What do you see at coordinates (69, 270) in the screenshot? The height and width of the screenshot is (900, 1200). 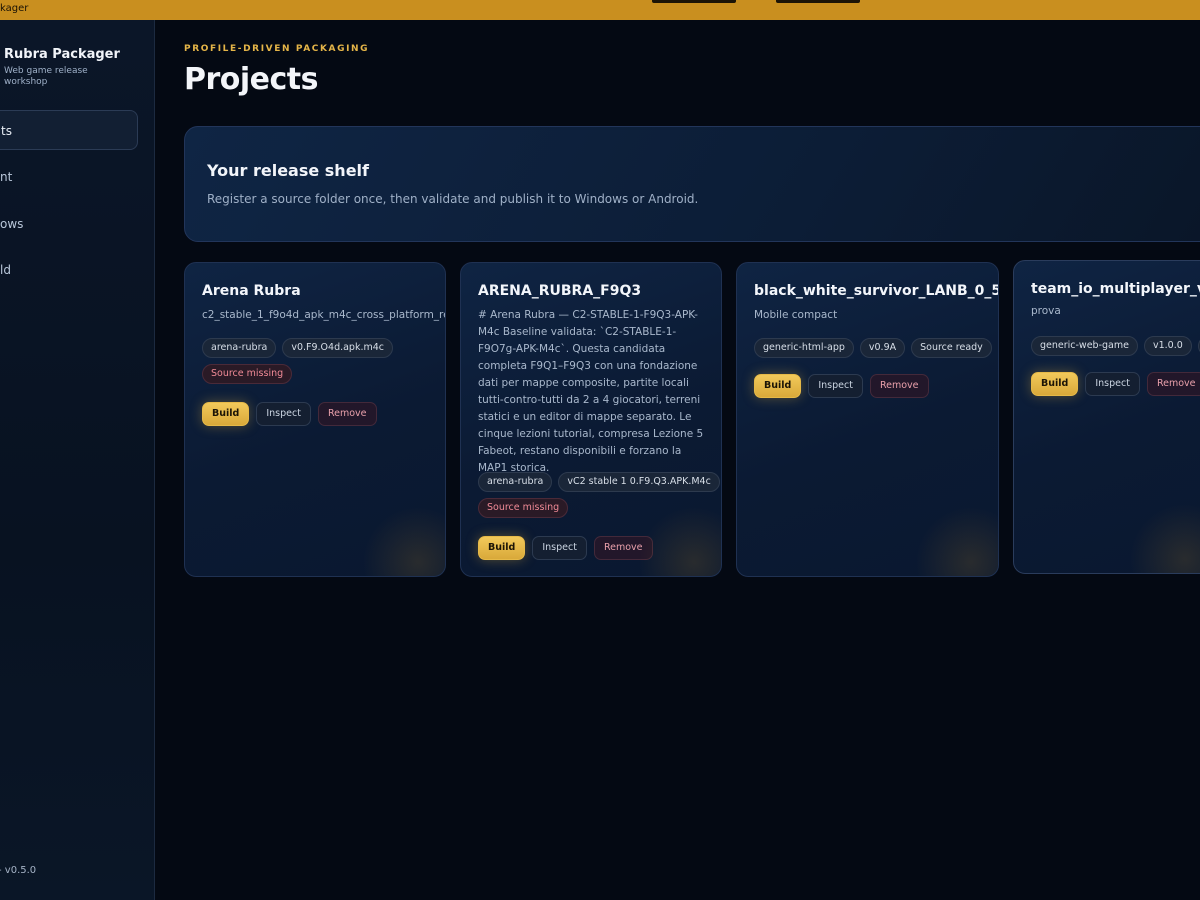 I see `sidebar-item-4: ld` at bounding box center [69, 270].